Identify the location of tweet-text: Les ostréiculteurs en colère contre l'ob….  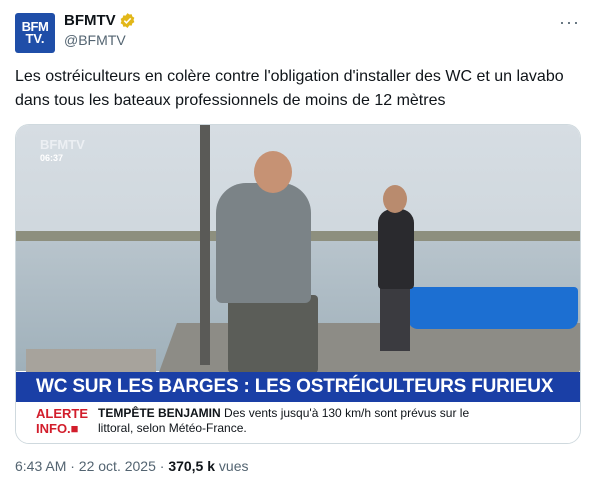
(289, 88).